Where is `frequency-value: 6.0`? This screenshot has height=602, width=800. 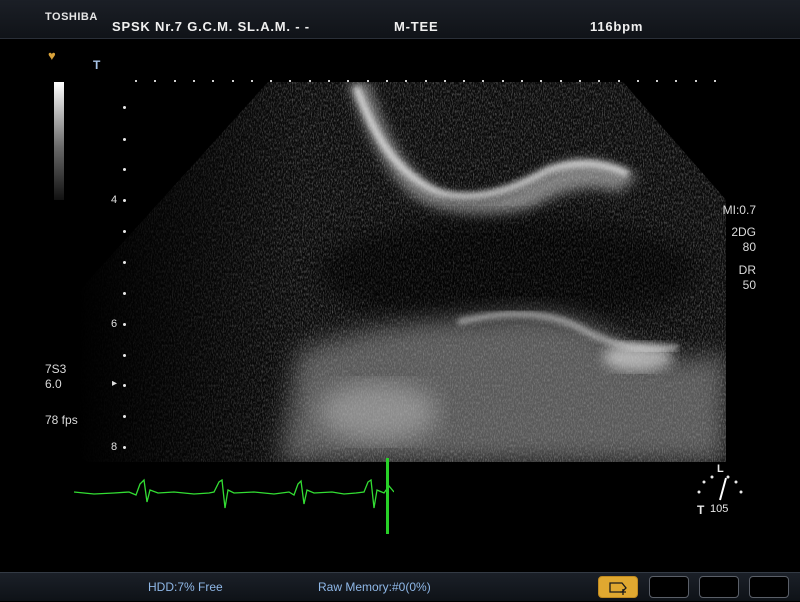
frequency-value: 6.0 is located at coordinates (53, 384).